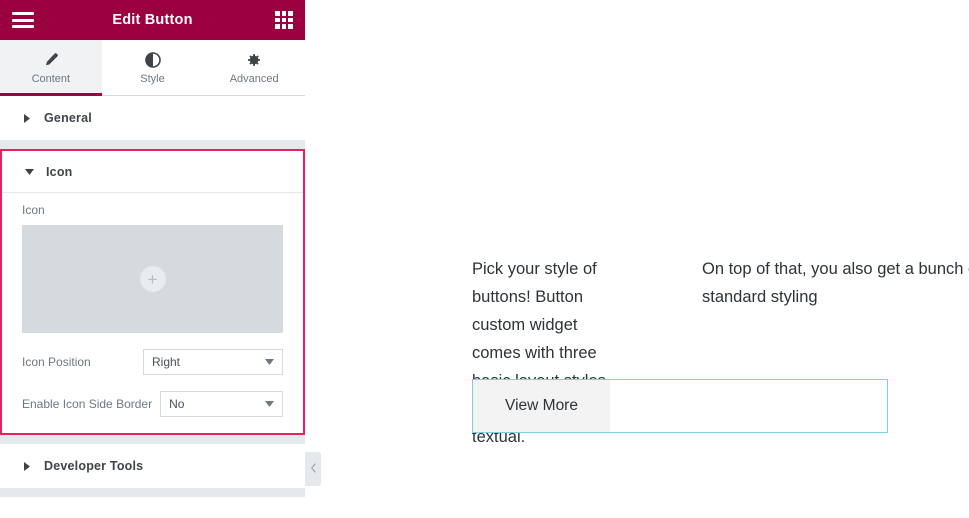 Image resolution: width=969 pixels, height=518 pixels. I want to click on icon-media-upload: +, so click(152, 279).